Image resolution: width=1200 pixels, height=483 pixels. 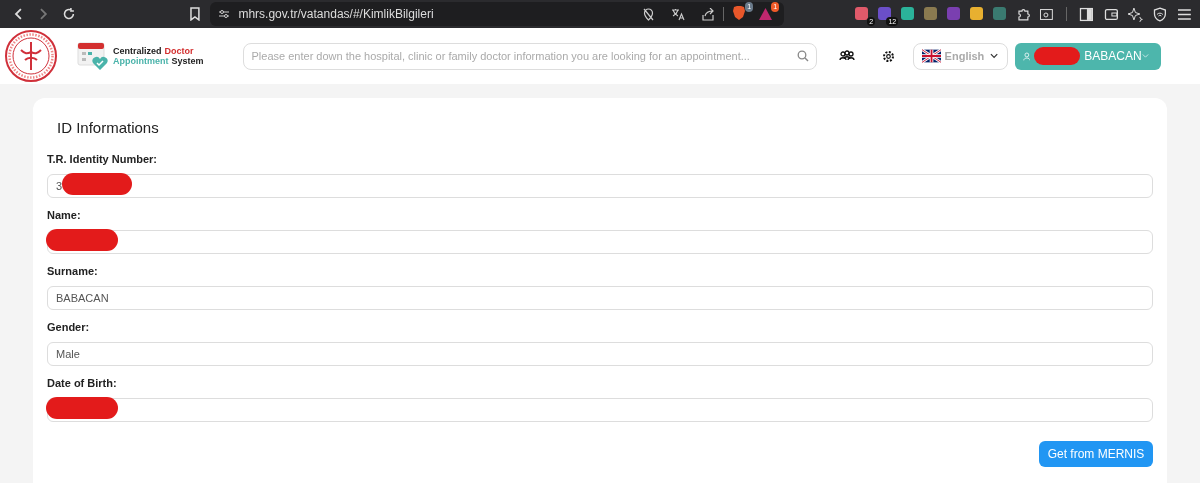 I want to click on sparkle-icon, so click(x=1136, y=14).